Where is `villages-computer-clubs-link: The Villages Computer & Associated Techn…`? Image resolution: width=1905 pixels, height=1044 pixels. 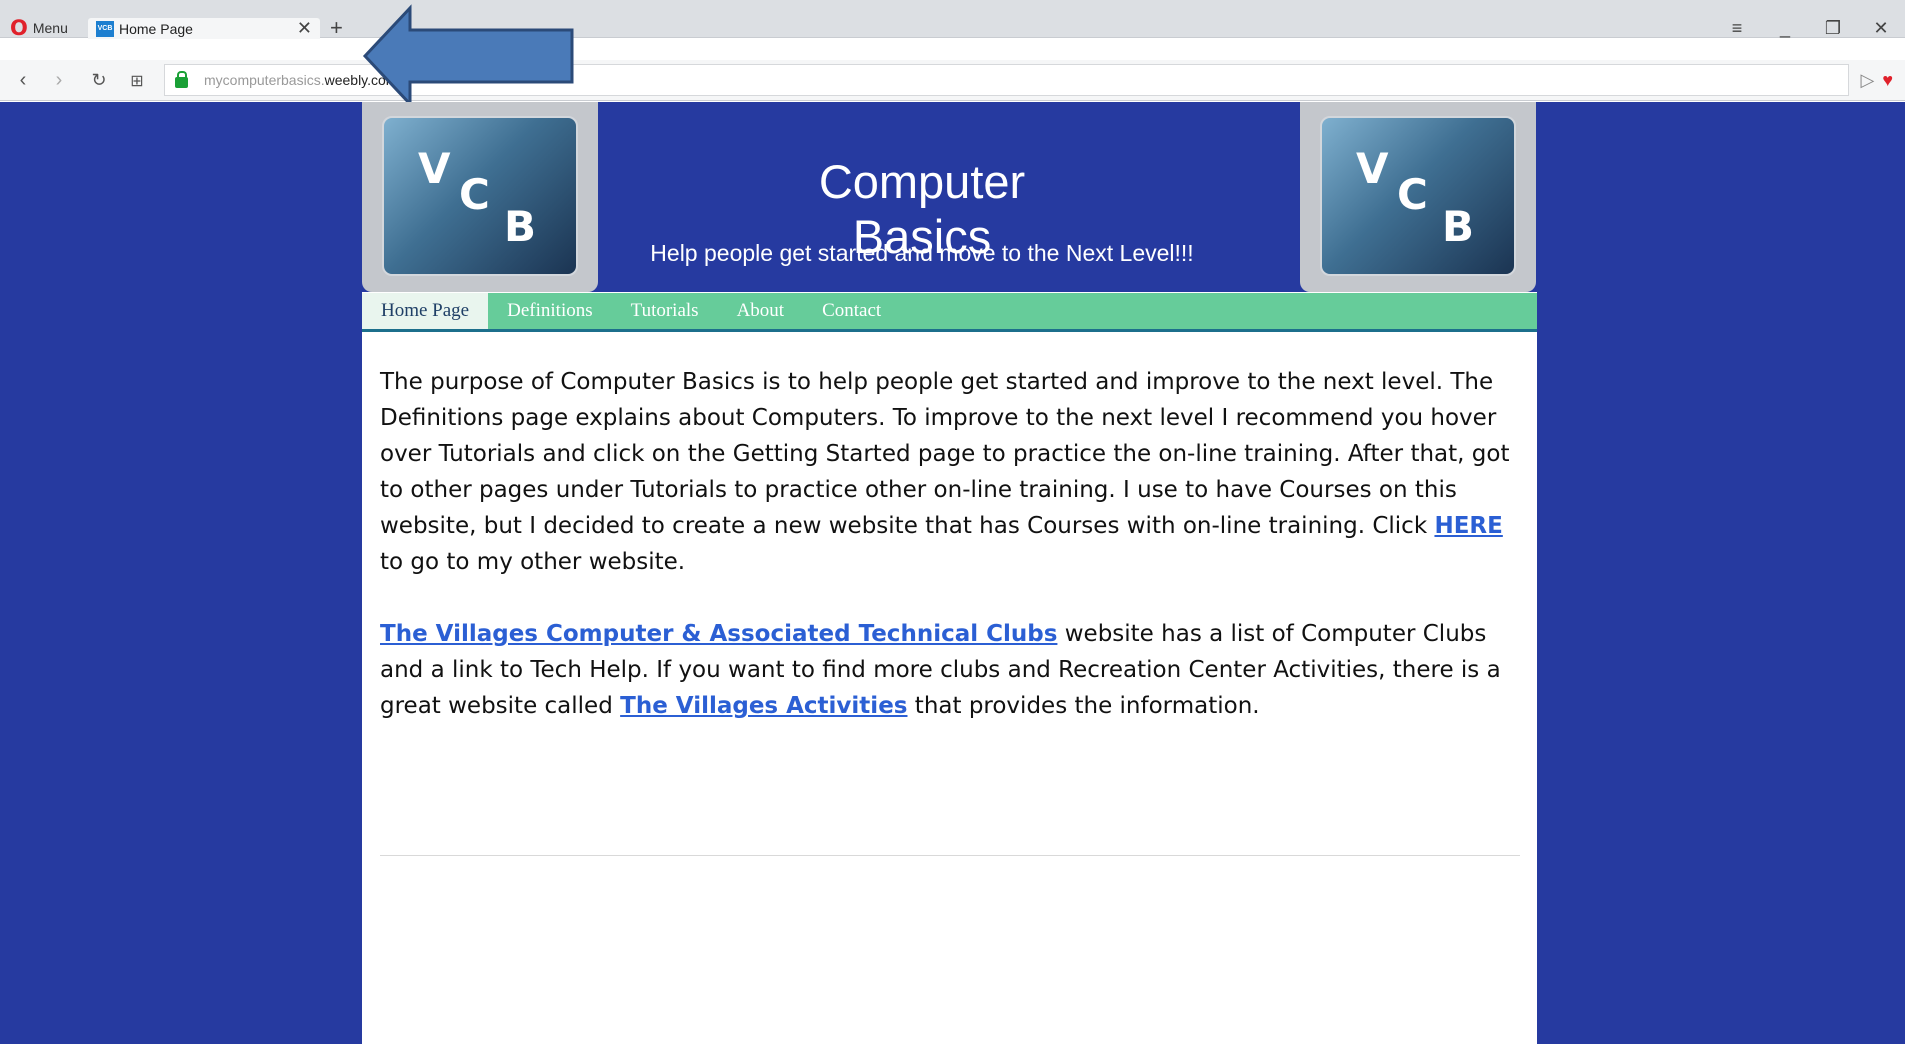
villages-computer-clubs-link: The Villages Computer & Associated Techn… is located at coordinates (718, 634).